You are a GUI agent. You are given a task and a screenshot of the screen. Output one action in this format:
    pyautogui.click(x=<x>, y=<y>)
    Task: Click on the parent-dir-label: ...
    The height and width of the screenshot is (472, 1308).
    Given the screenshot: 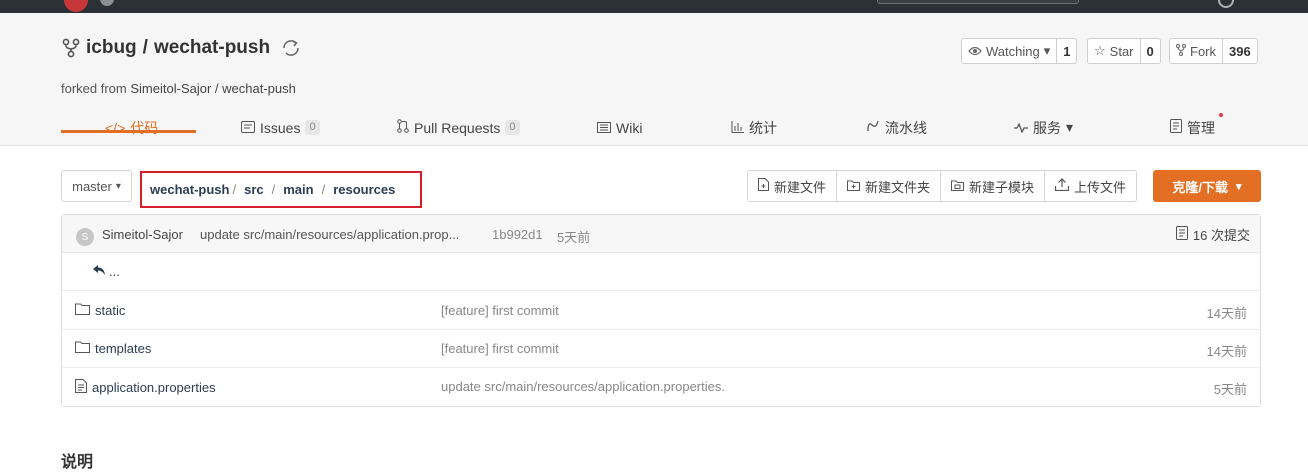 What is the action you would take?
    pyautogui.click(x=114, y=271)
    